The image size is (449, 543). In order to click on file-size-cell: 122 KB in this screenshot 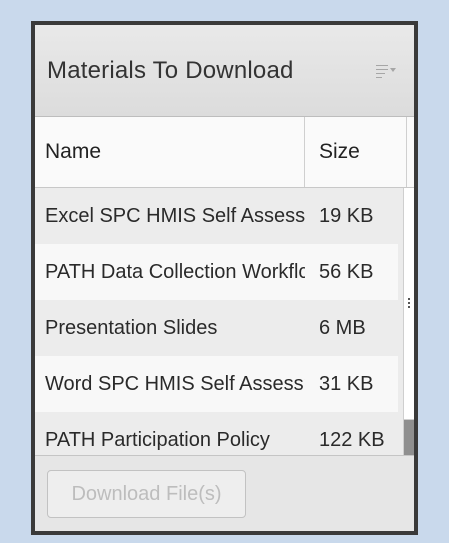, I will do `click(352, 439)`.